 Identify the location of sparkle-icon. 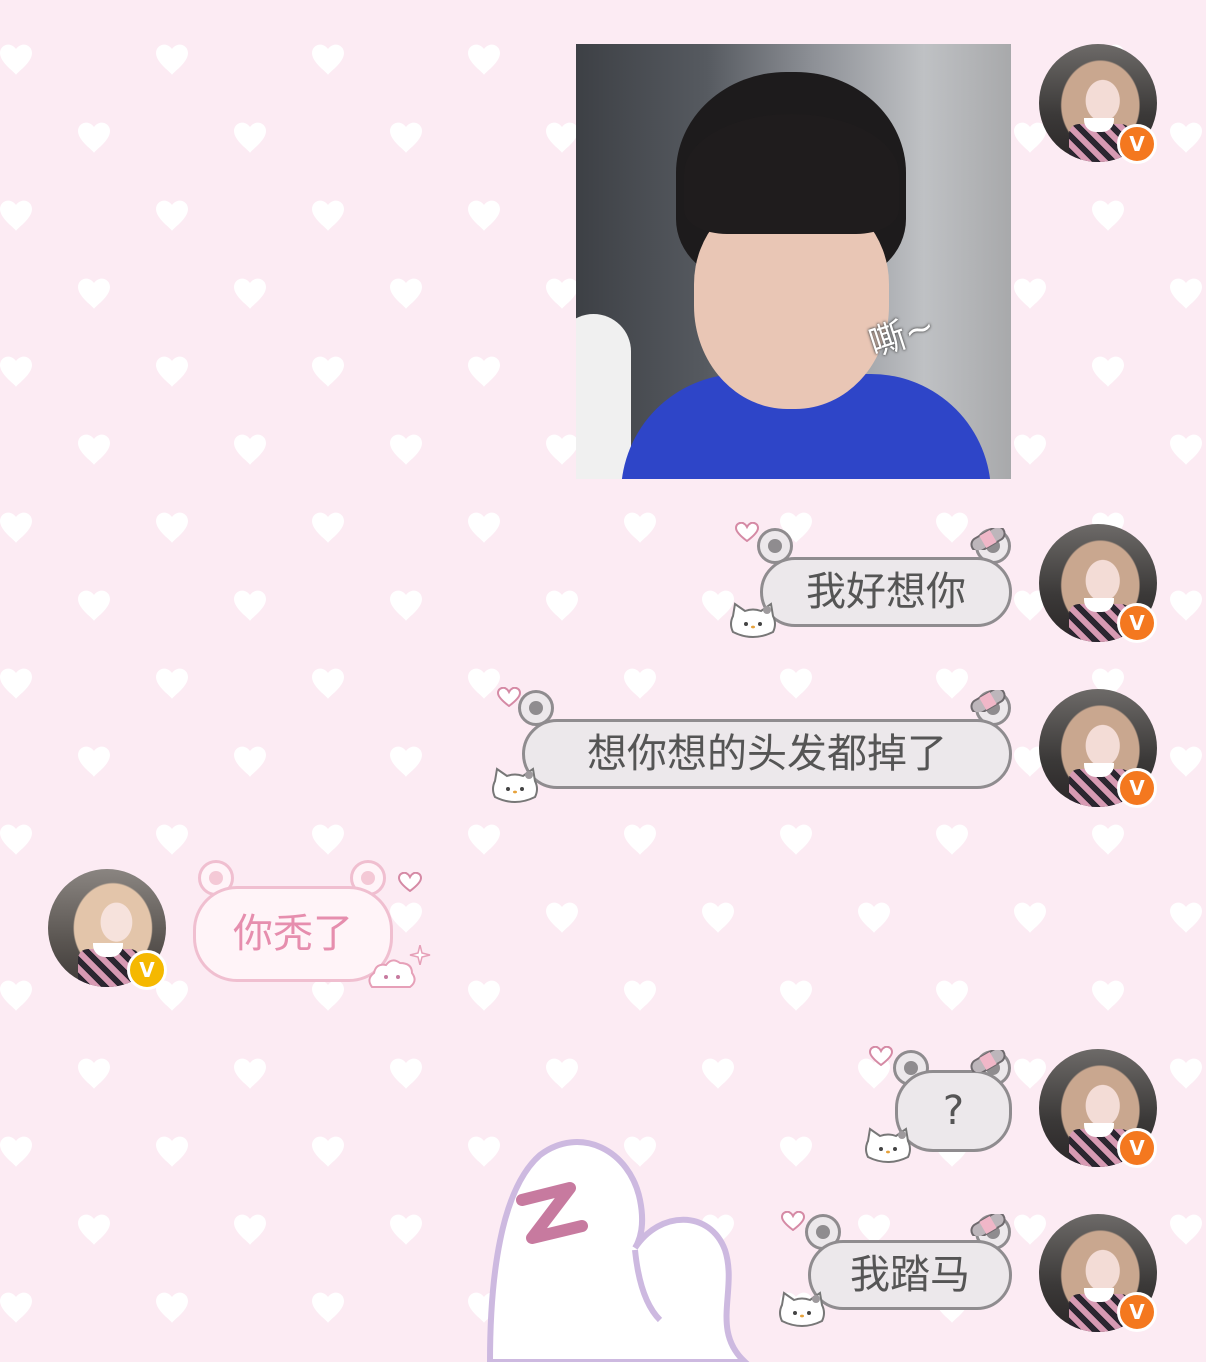
(420, 955).